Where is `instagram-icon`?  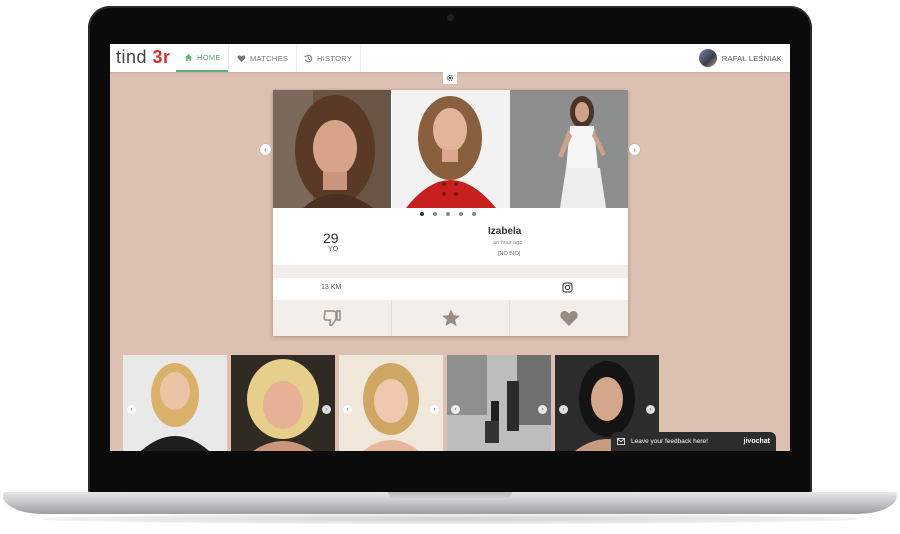 instagram-icon is located at coordinates (567, 287).